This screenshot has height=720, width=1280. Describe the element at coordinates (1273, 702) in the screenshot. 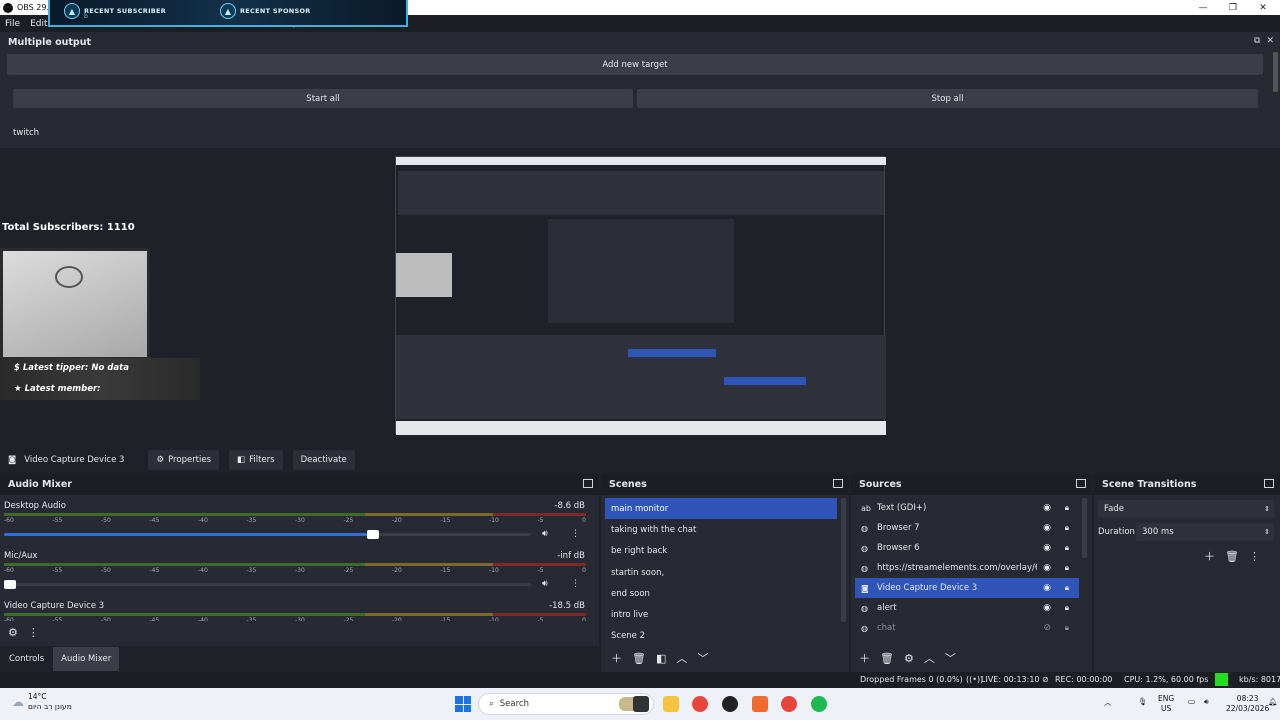

I see `notification-bell-icon: 🔔︎` at that location.